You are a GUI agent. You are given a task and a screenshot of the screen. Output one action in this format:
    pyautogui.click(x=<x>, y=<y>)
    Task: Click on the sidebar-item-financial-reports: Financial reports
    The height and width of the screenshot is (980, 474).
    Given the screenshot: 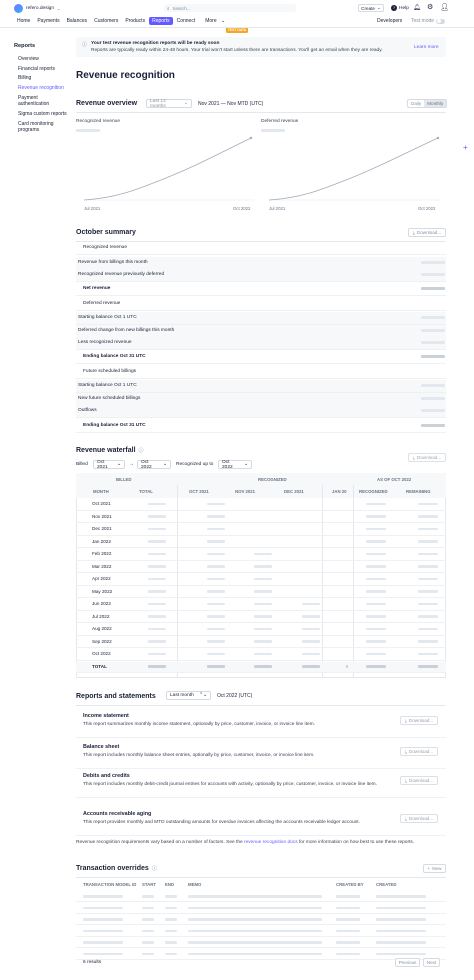 What is the action you would take?
    pyautogui.click(x=36, y=69)
    